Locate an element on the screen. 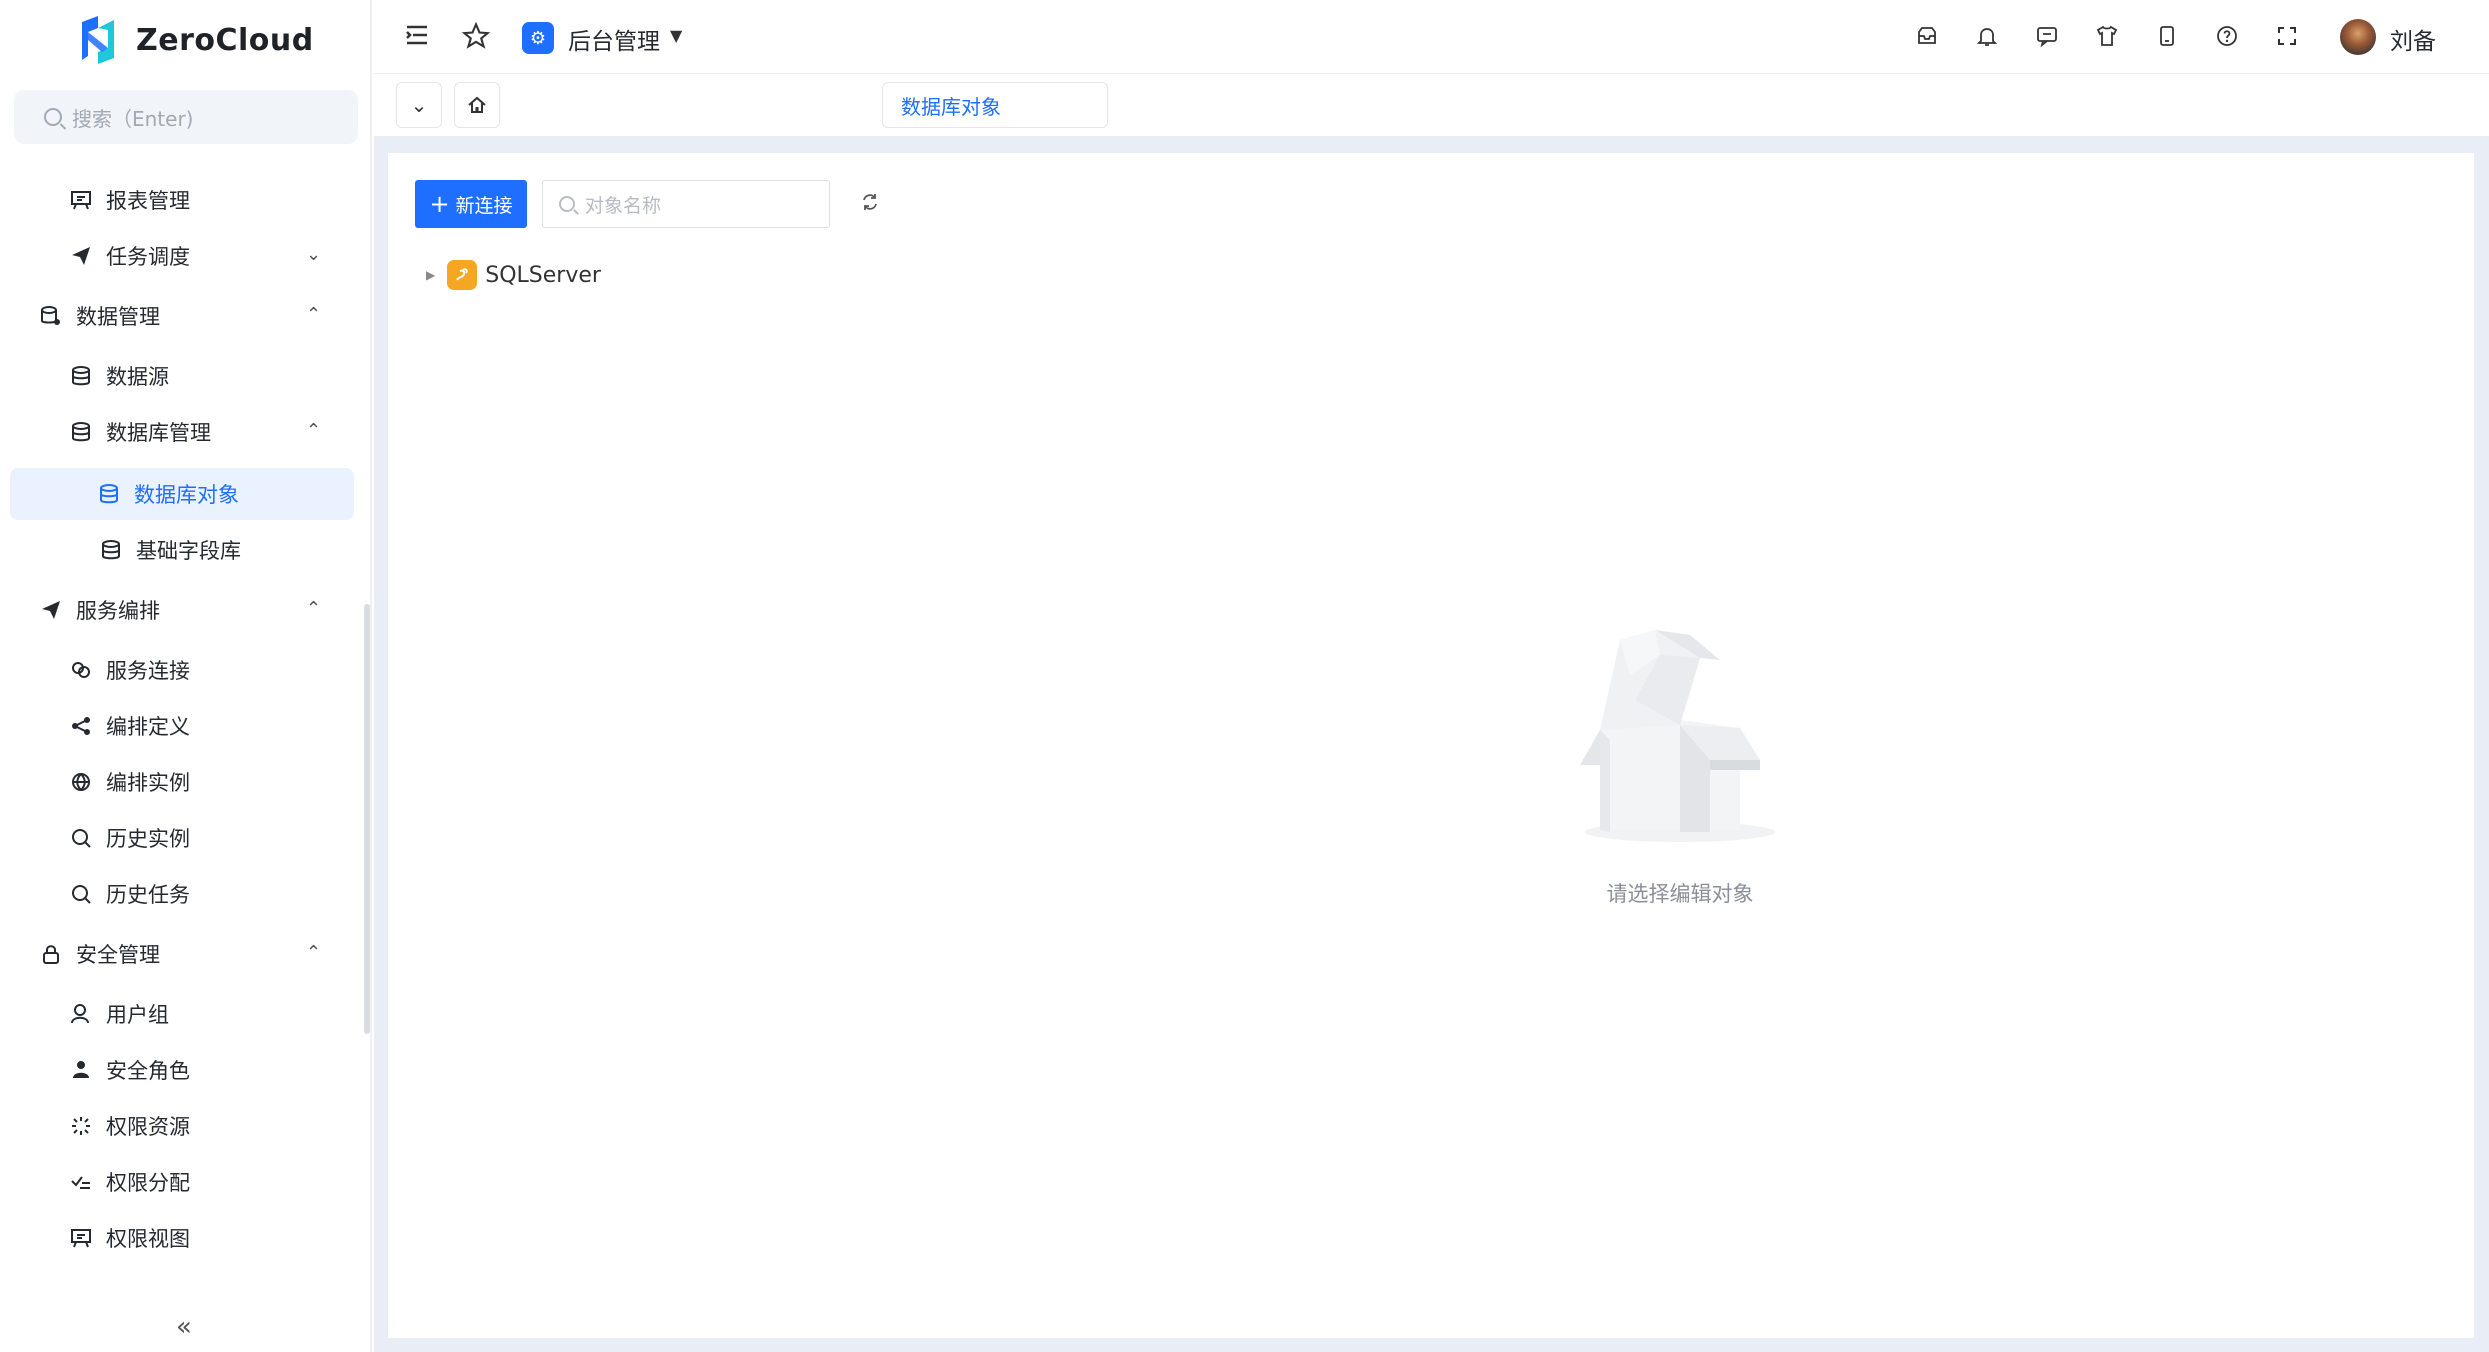 The image size is (2489, 1352). sidebar-item-task-schedule: 任务调度 ⌄ is located at coordinates (186, 256).